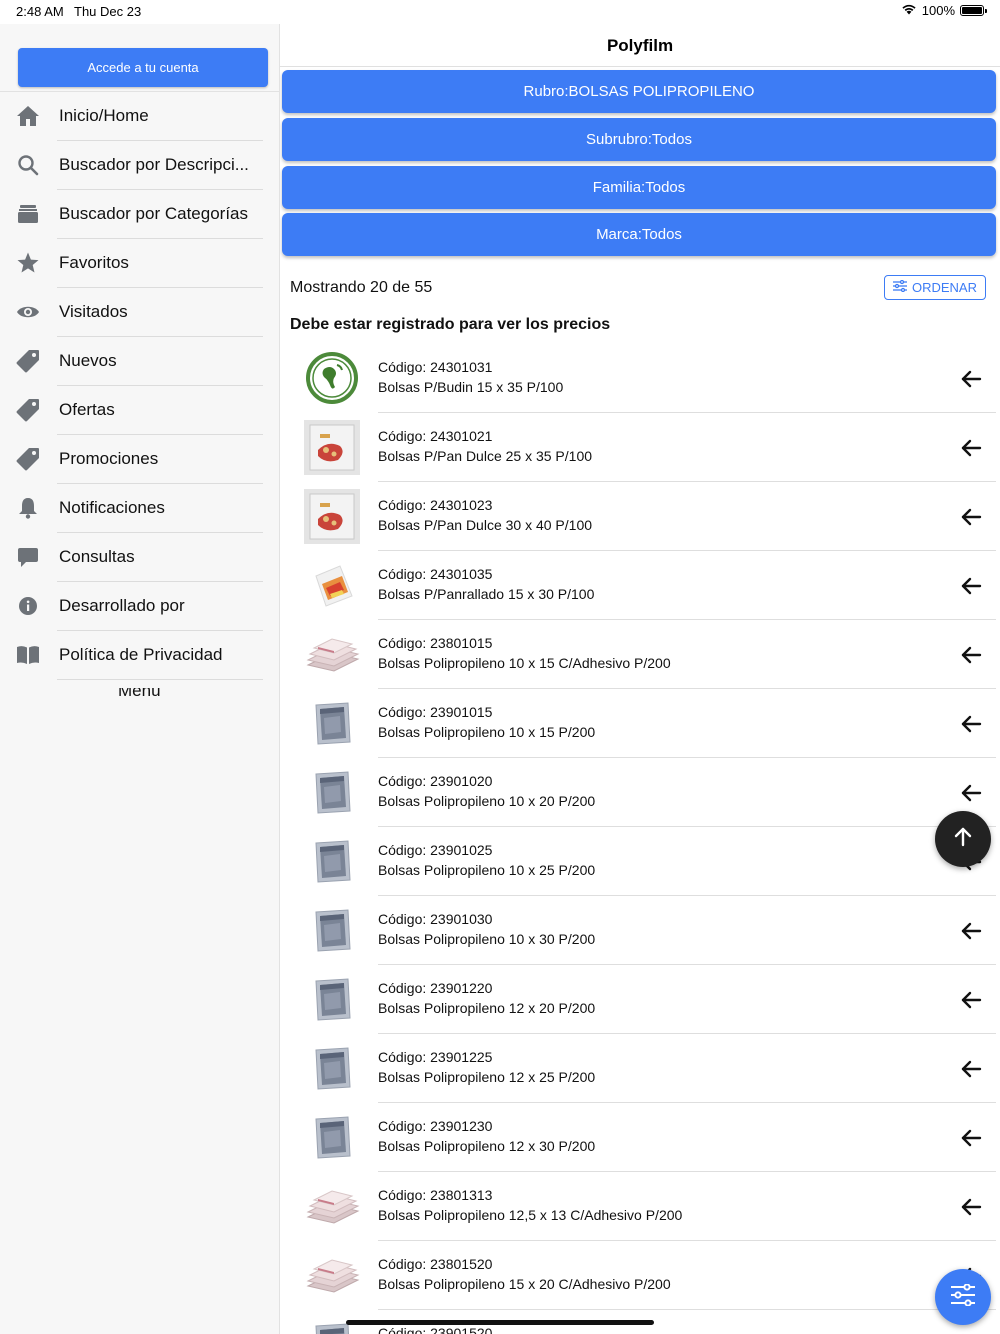 This screenshot has width=1000, height=1334. I want to click on product-name: Bolsas P/Panrallado 15 x 30 P/100, so click(486, 594).